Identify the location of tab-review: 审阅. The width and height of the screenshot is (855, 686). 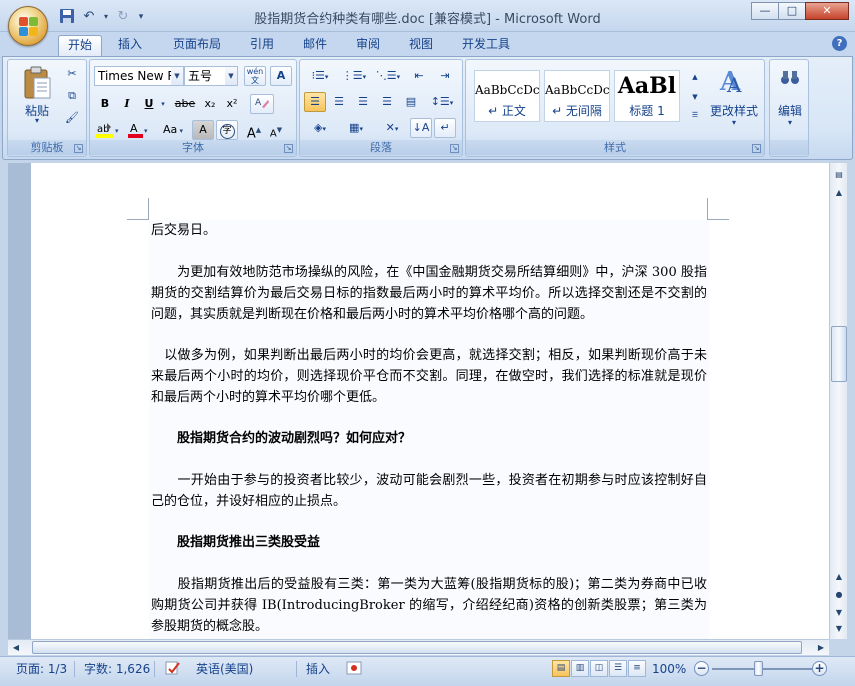
(368, 45).